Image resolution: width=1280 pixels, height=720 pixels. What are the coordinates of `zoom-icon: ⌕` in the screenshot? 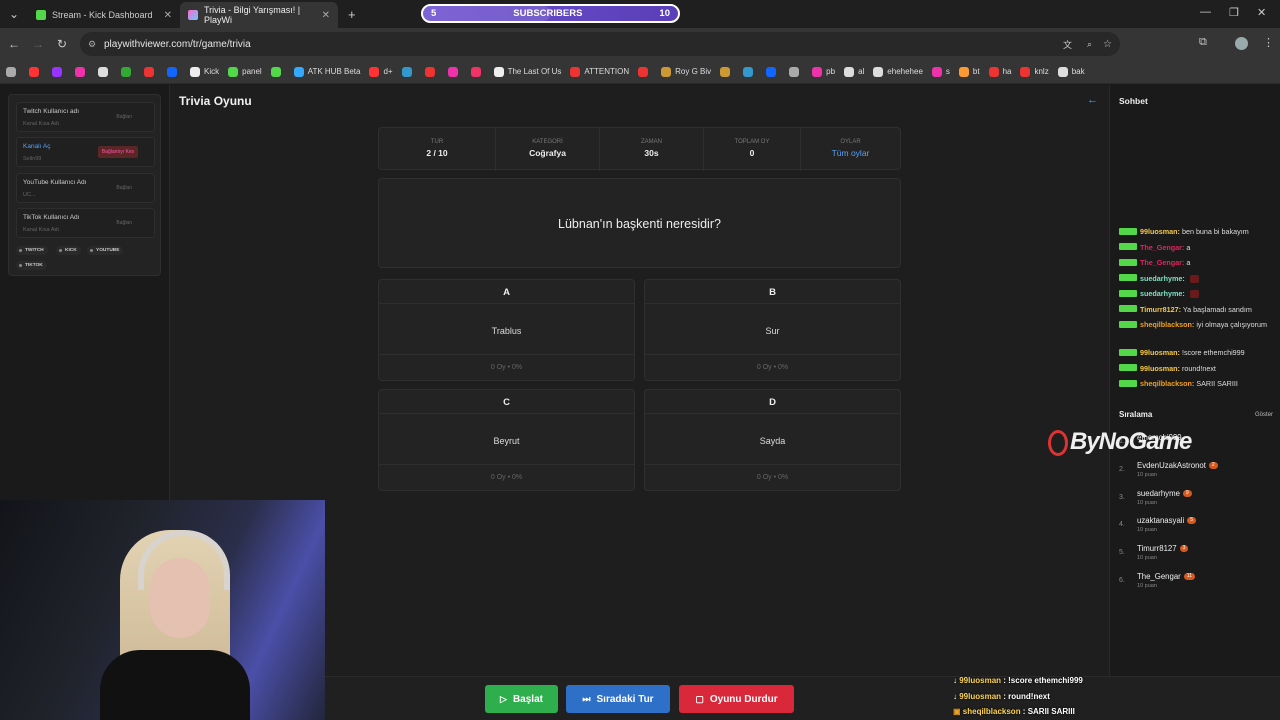 It's located at (1089, 44).